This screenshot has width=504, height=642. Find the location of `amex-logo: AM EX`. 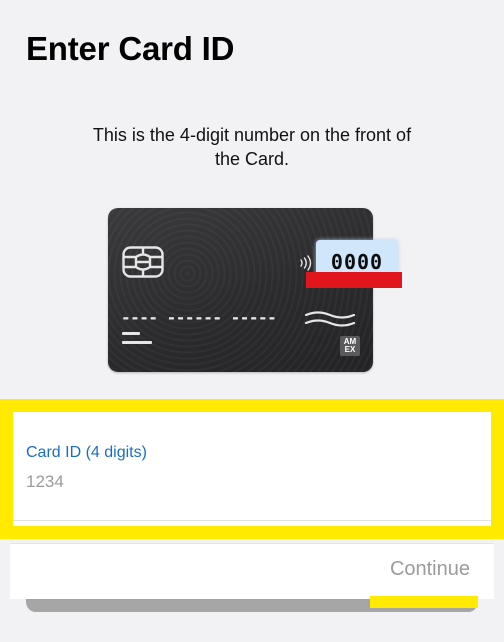

amex-logo: AM EX is located at coordinates (350, 346).